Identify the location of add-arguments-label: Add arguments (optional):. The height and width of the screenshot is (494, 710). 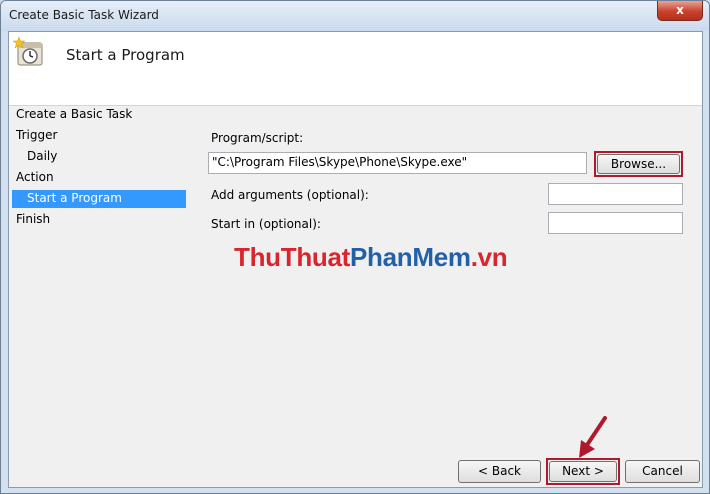
(290, 195).